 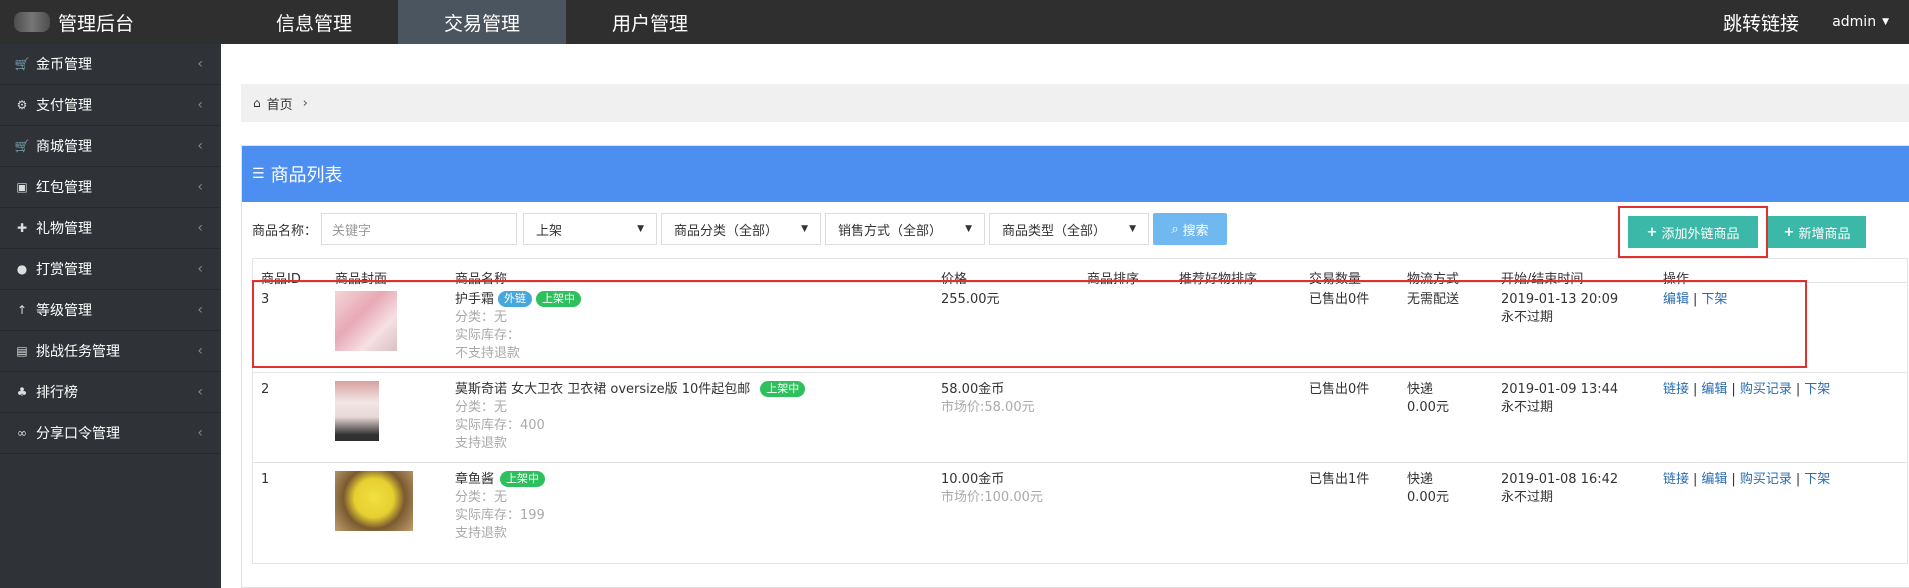 I want to click on type-select: 商品类型（全部） ▼, so click(x=1069, y=229).